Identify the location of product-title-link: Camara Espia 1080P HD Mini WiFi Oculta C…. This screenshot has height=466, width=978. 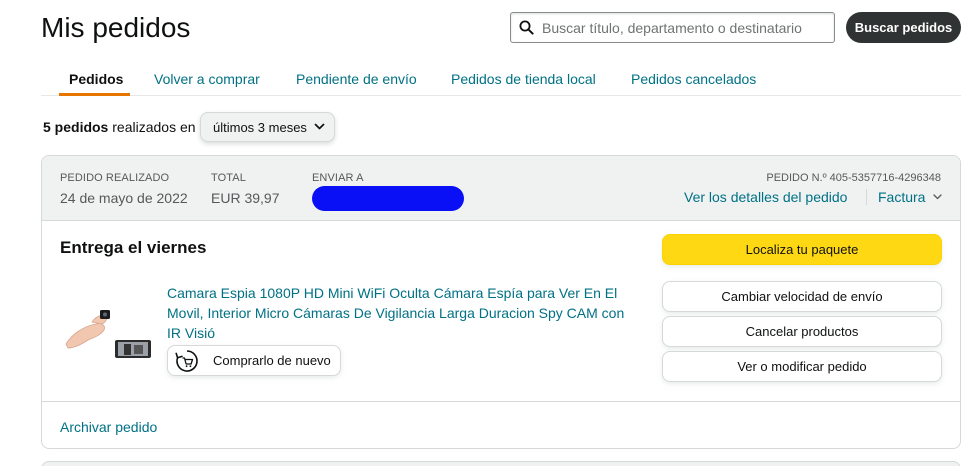
(402, 313).